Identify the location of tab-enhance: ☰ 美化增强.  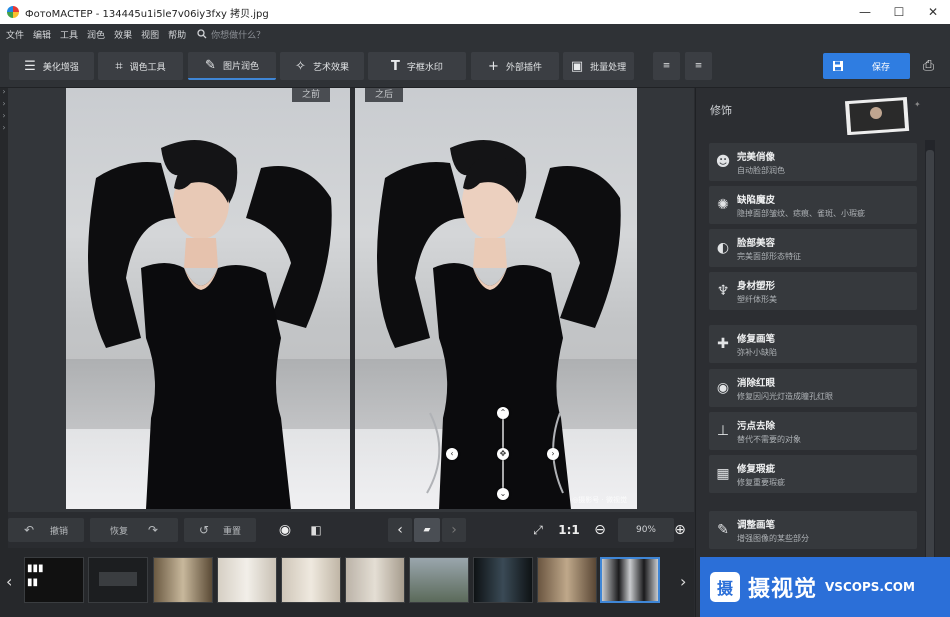
(51, 66).